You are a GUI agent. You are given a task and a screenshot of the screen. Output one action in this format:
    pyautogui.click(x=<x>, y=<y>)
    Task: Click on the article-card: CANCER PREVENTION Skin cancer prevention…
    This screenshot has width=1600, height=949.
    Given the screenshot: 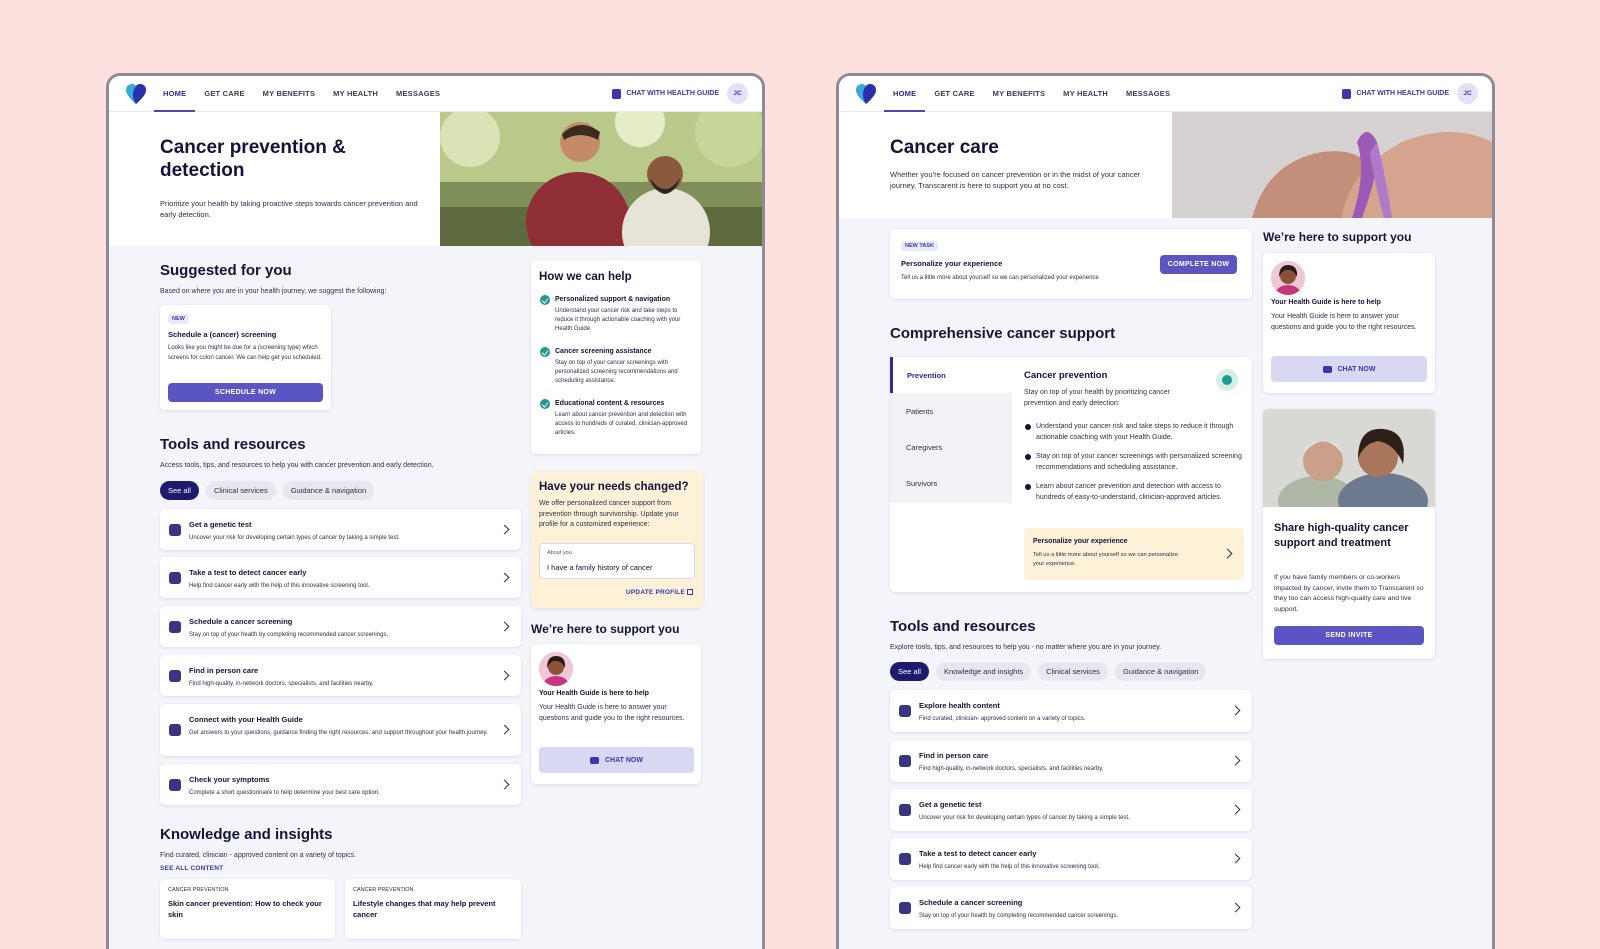 What is the action you would take?
    pyautogui.click(x=247, y=909)
    